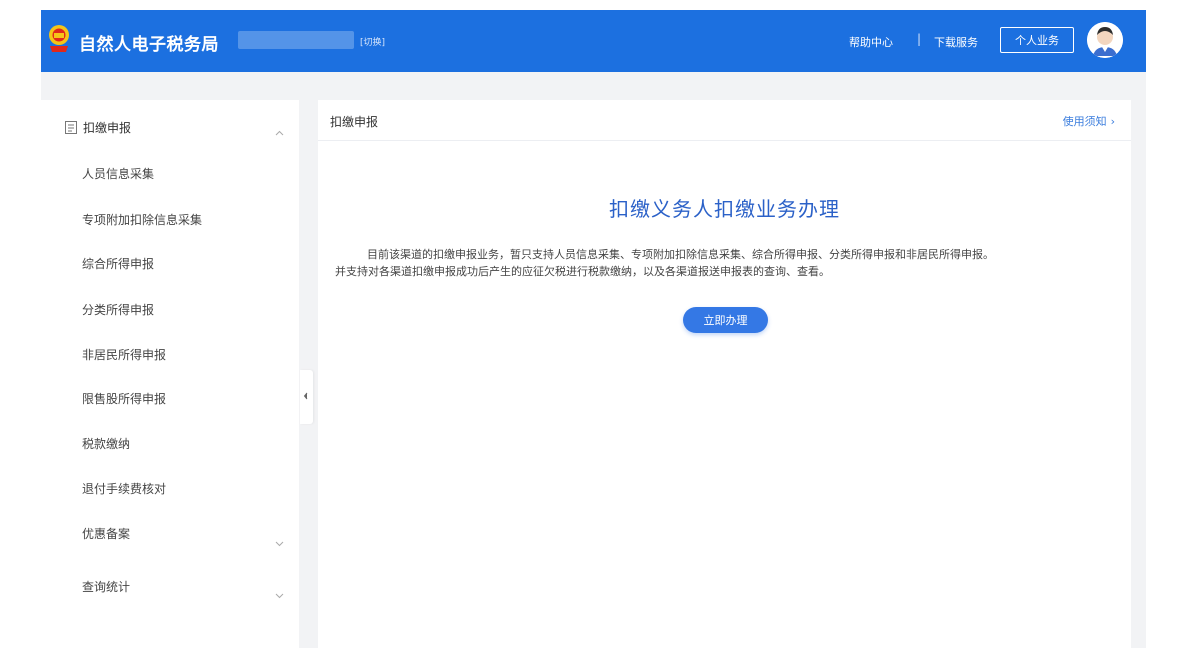 Image resolution: width=1182 pixels, height=648 pixels. What do you see at coordinates (142, 220) in the screenshot?
I see `sidebar-item-special-deduction: 专项附加扣除信息采集` at bounding box center [142, 220].